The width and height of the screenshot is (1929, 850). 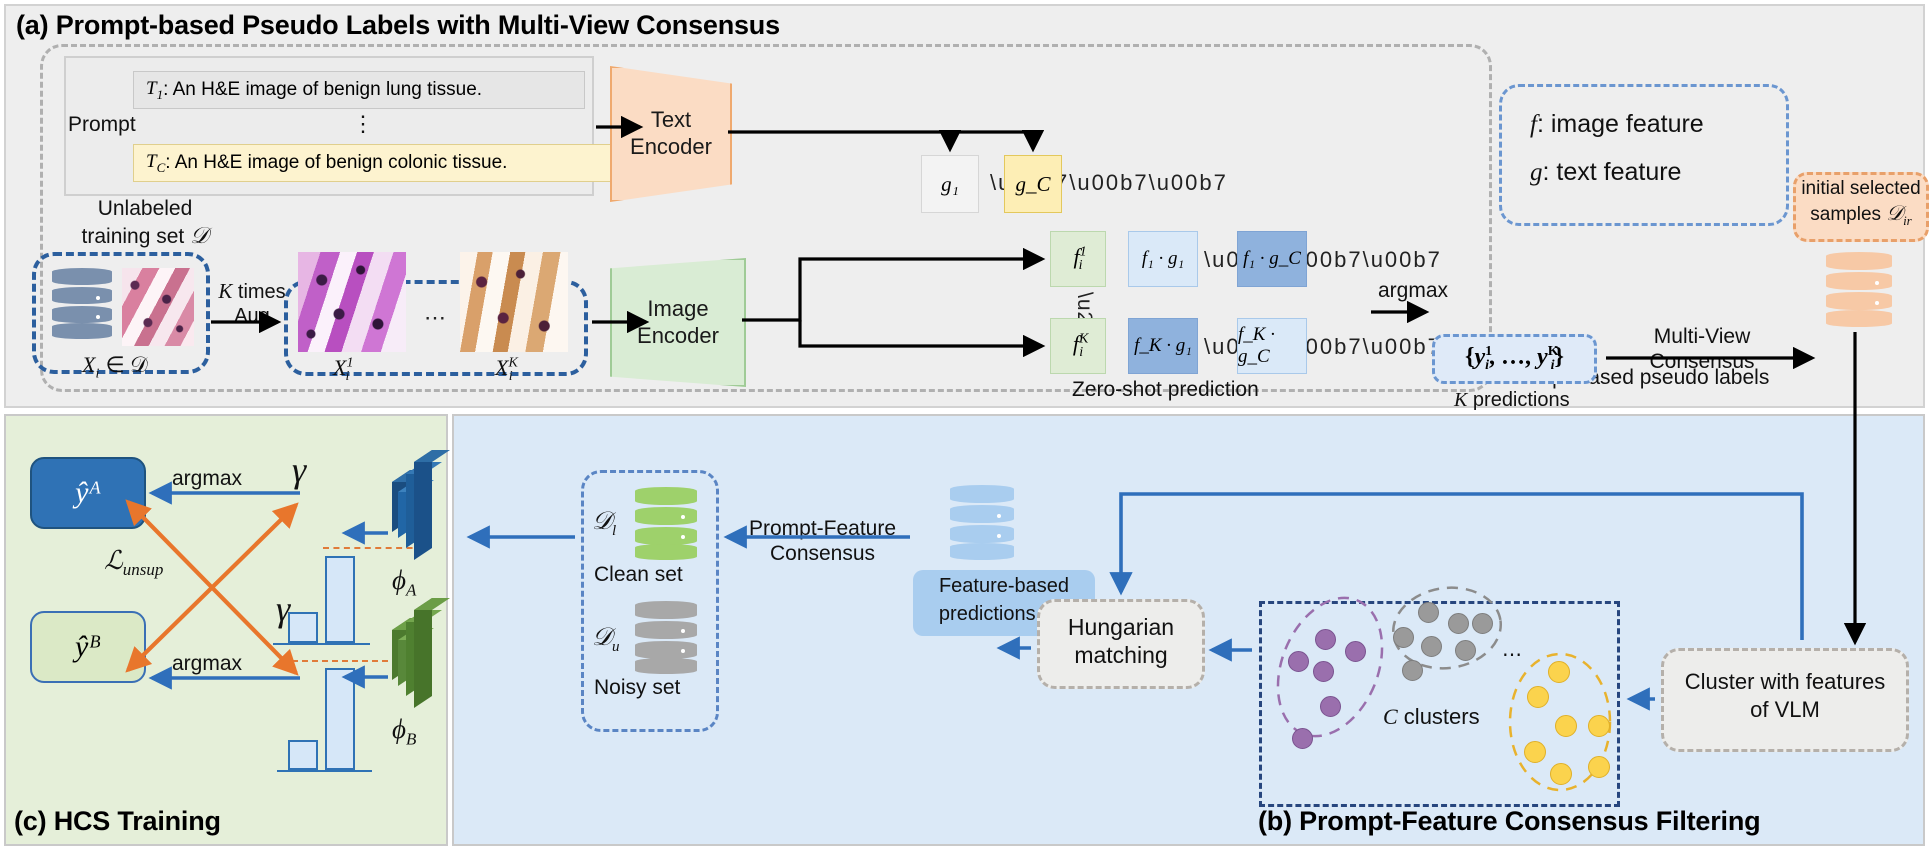 I want to click on multiview-consensus-label: Multi-View Consensus, so click(x=1702, y=350).